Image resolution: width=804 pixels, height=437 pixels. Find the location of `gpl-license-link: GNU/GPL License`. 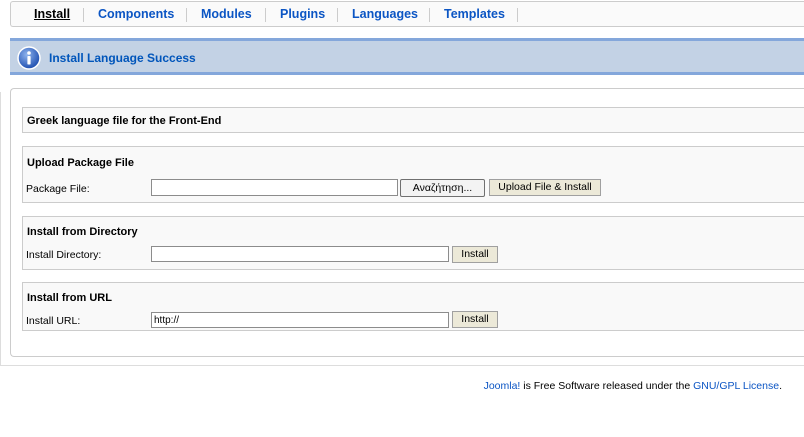

gpl-license-link: GNU/GPL License is located at coordinates (736, 386).